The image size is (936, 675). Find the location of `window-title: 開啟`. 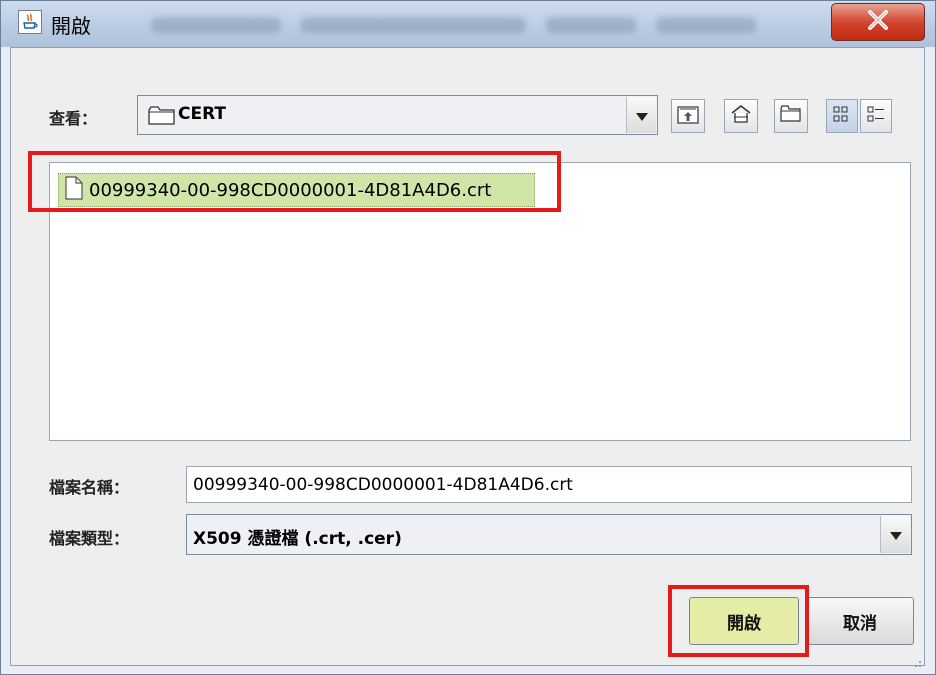

window-title: 開啟 is located at coordinates (71, 26).